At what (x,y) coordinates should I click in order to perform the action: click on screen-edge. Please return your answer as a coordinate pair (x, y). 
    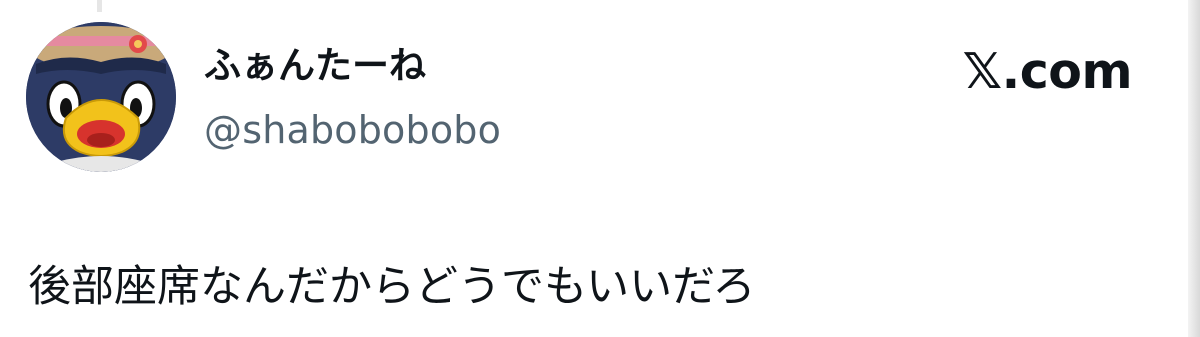
    Looking at the image, I should click on (1194, 168).